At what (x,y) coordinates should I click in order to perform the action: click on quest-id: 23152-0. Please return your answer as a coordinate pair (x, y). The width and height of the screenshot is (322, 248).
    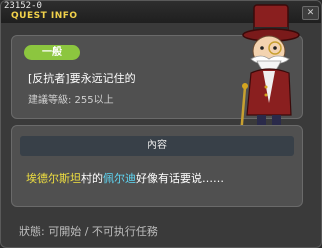
    Looking at the image, I should click on (23, 6).